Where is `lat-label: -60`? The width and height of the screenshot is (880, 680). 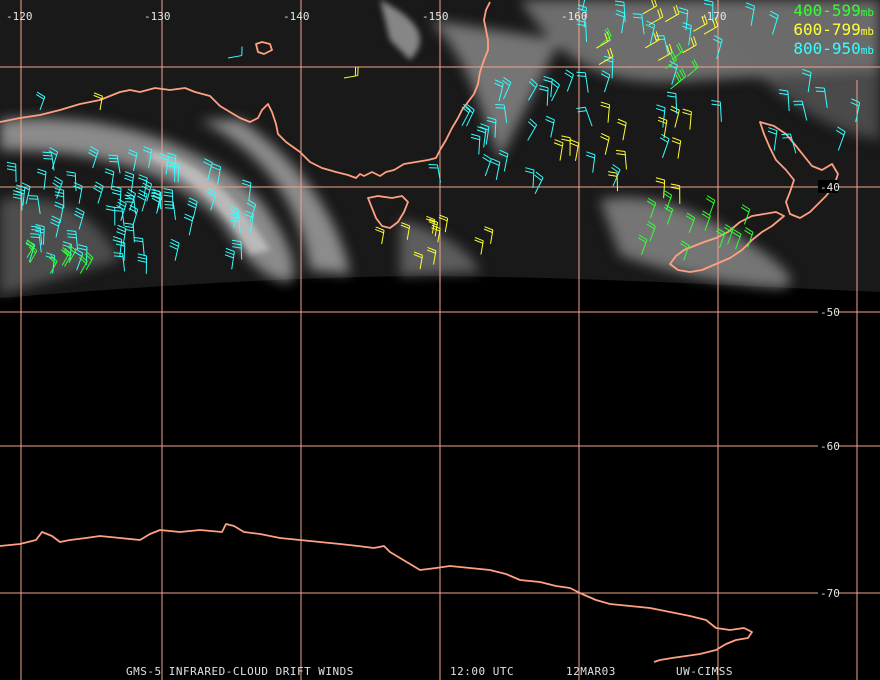
lat-label: -60 is located at coordinates (830, 446).